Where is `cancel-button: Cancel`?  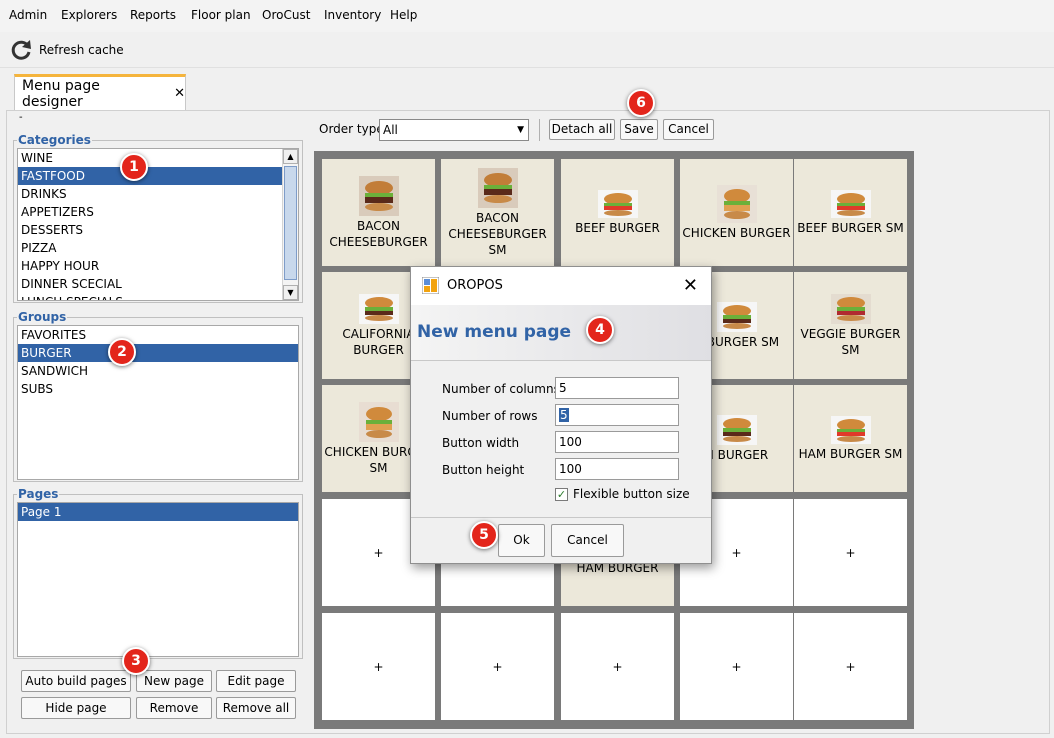 cancel-button: Cancel is located at coordinates (688, 129).